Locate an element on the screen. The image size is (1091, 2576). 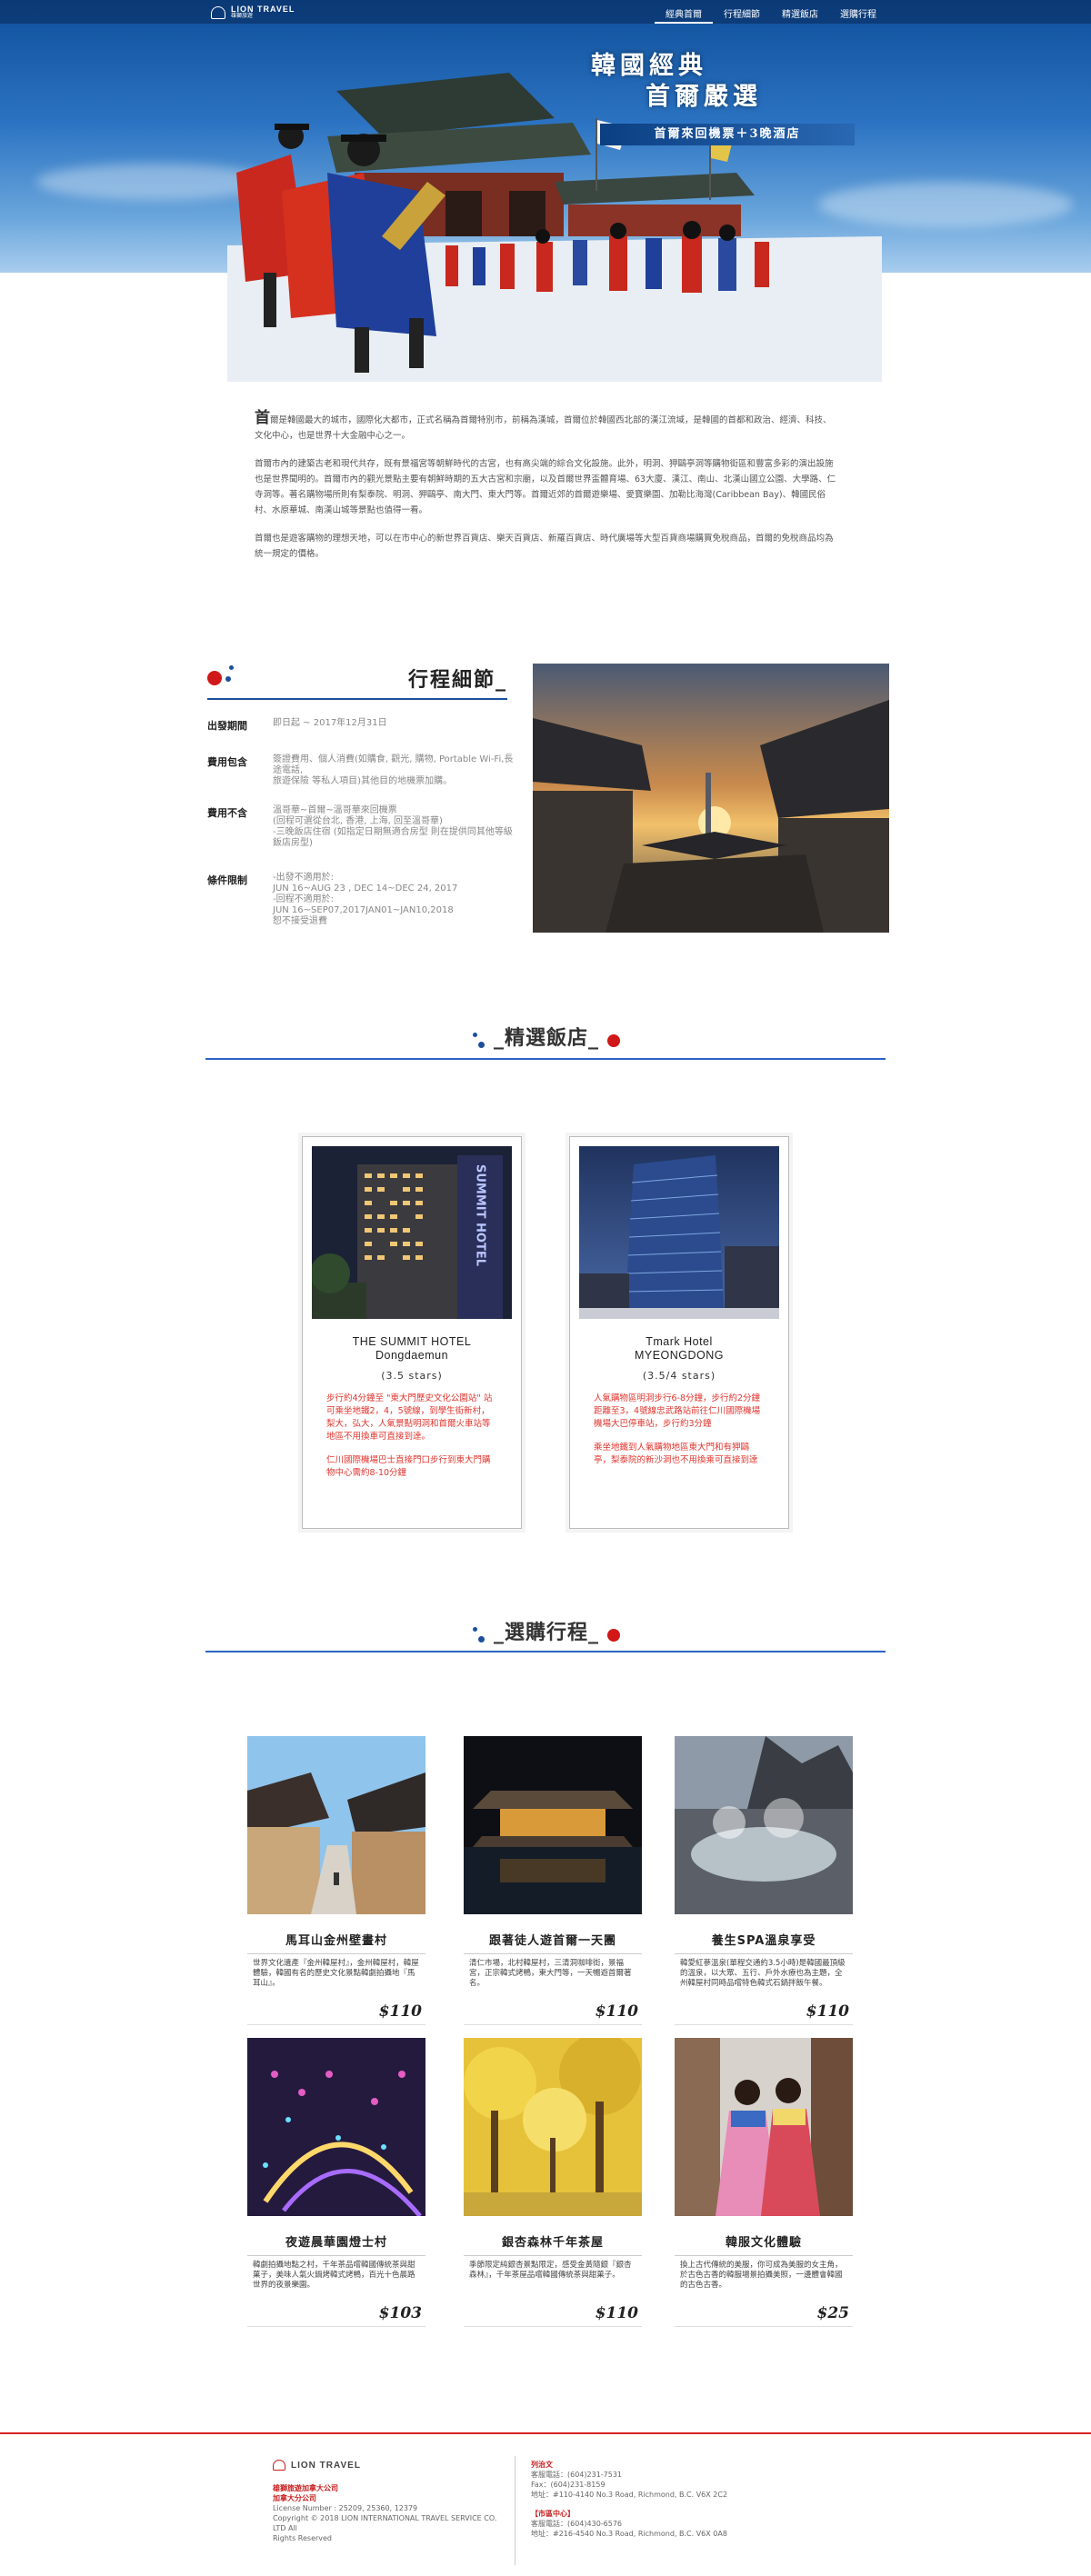
tour-price: $103 is located at coordinates (336, 2315).